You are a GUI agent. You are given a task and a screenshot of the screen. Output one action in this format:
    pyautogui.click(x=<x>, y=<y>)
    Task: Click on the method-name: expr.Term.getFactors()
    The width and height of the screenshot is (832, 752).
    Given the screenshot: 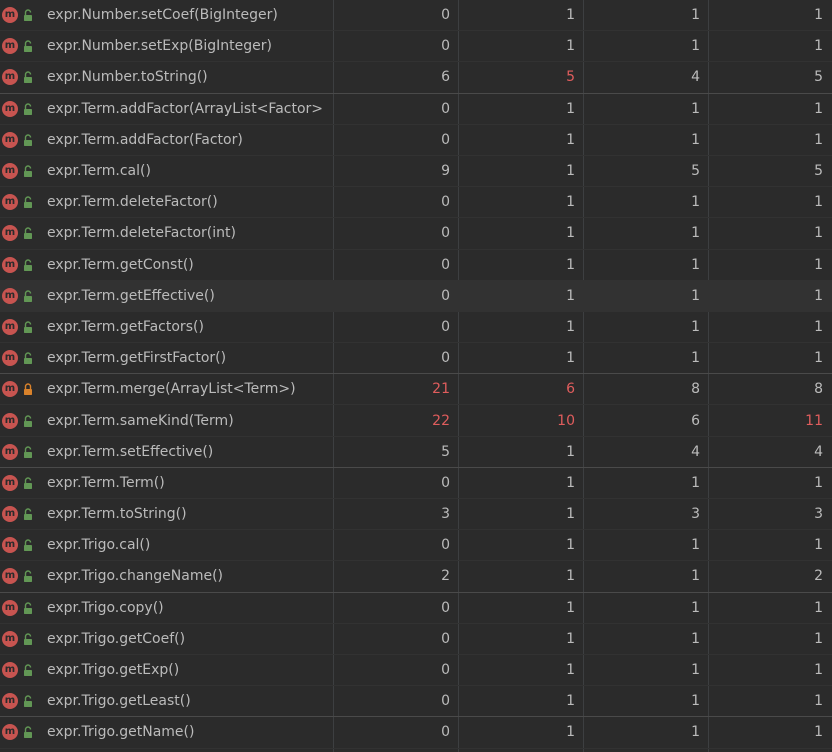 What is the action you would take?
    pyautogui.click(x=125, y=326)
    